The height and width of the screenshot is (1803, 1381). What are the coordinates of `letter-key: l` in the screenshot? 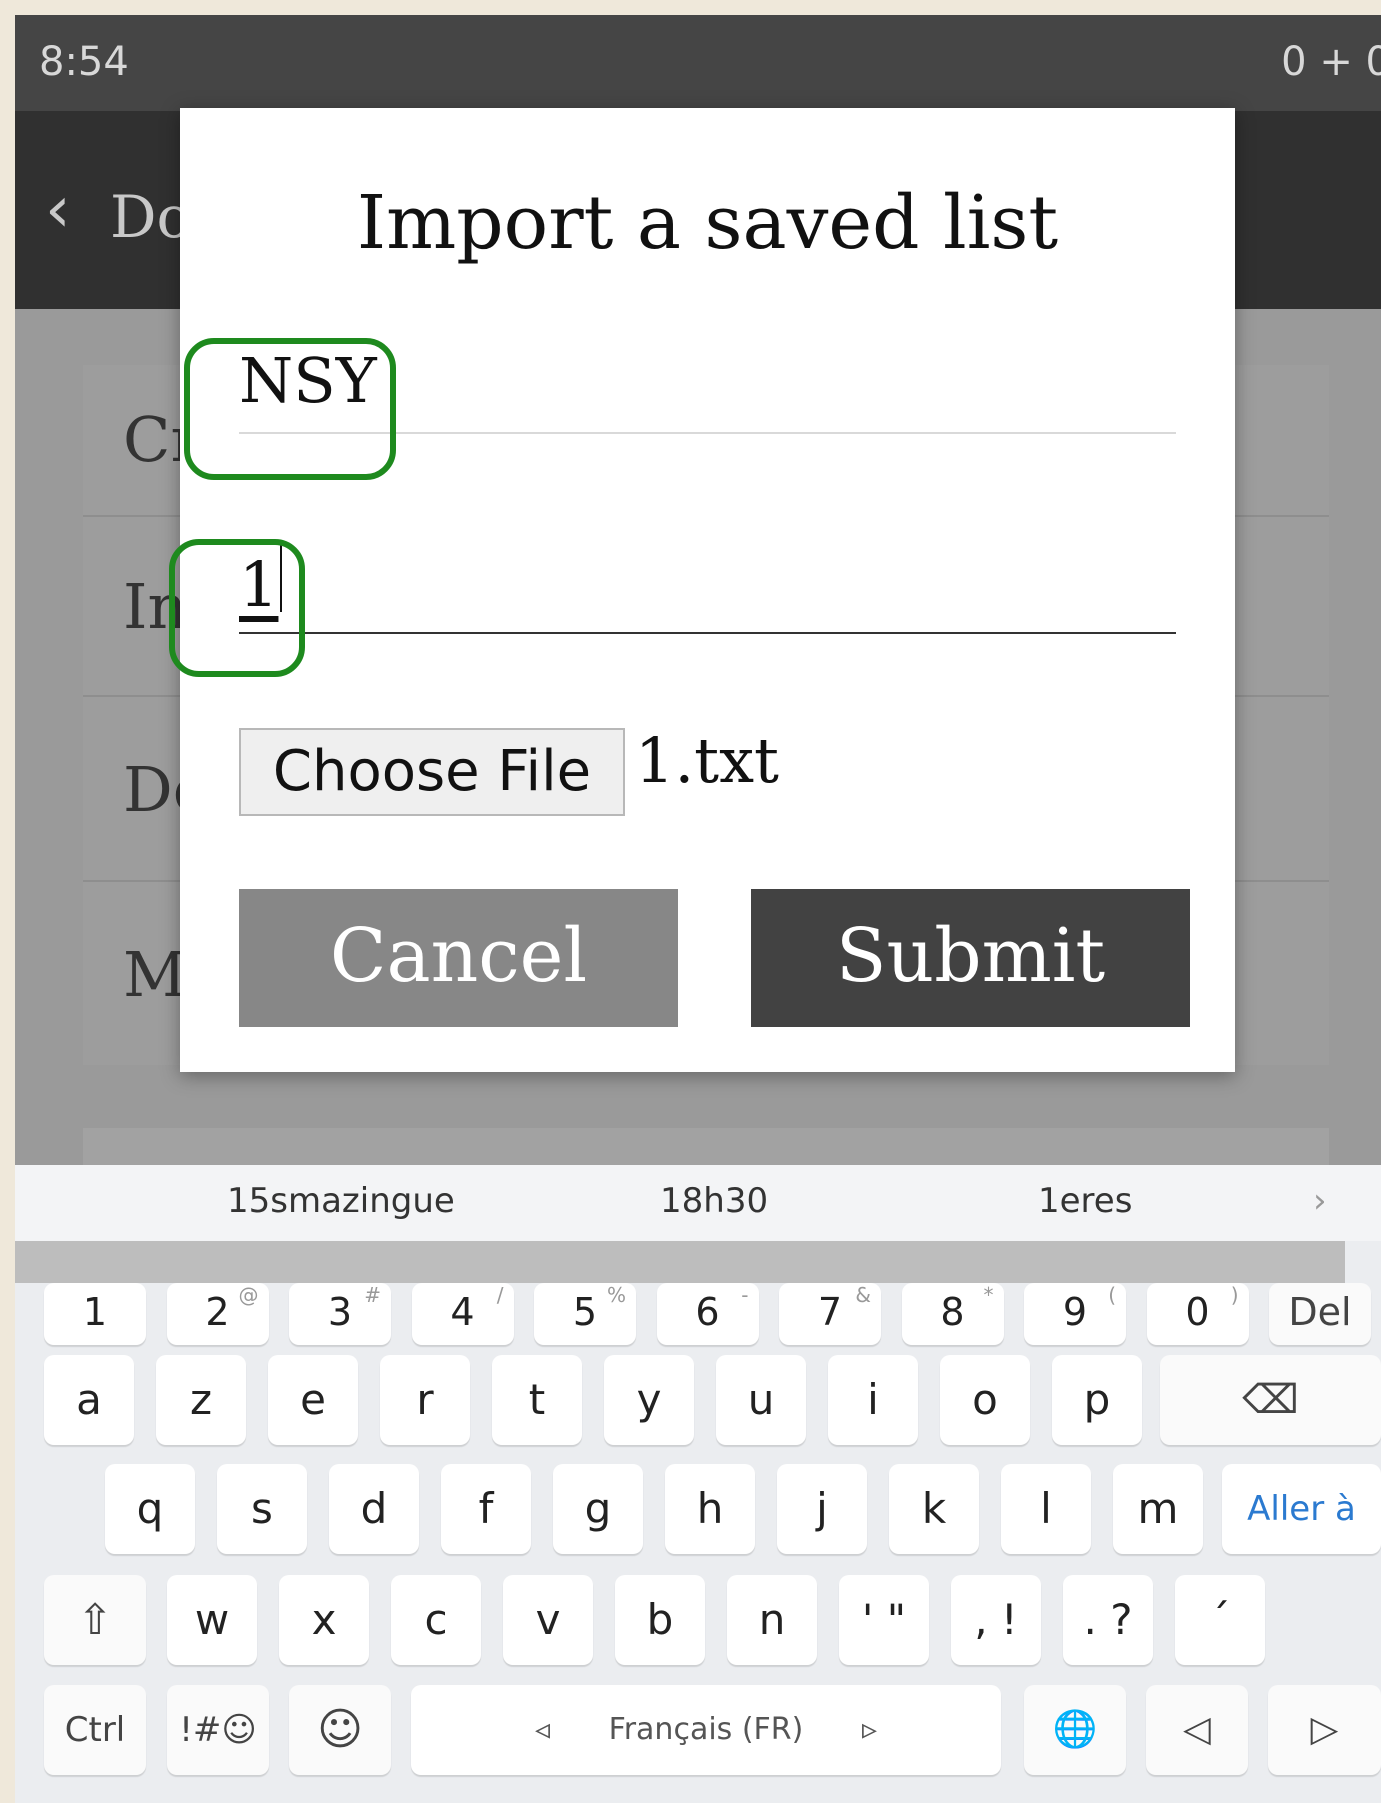 It's located at (1046, 1509).